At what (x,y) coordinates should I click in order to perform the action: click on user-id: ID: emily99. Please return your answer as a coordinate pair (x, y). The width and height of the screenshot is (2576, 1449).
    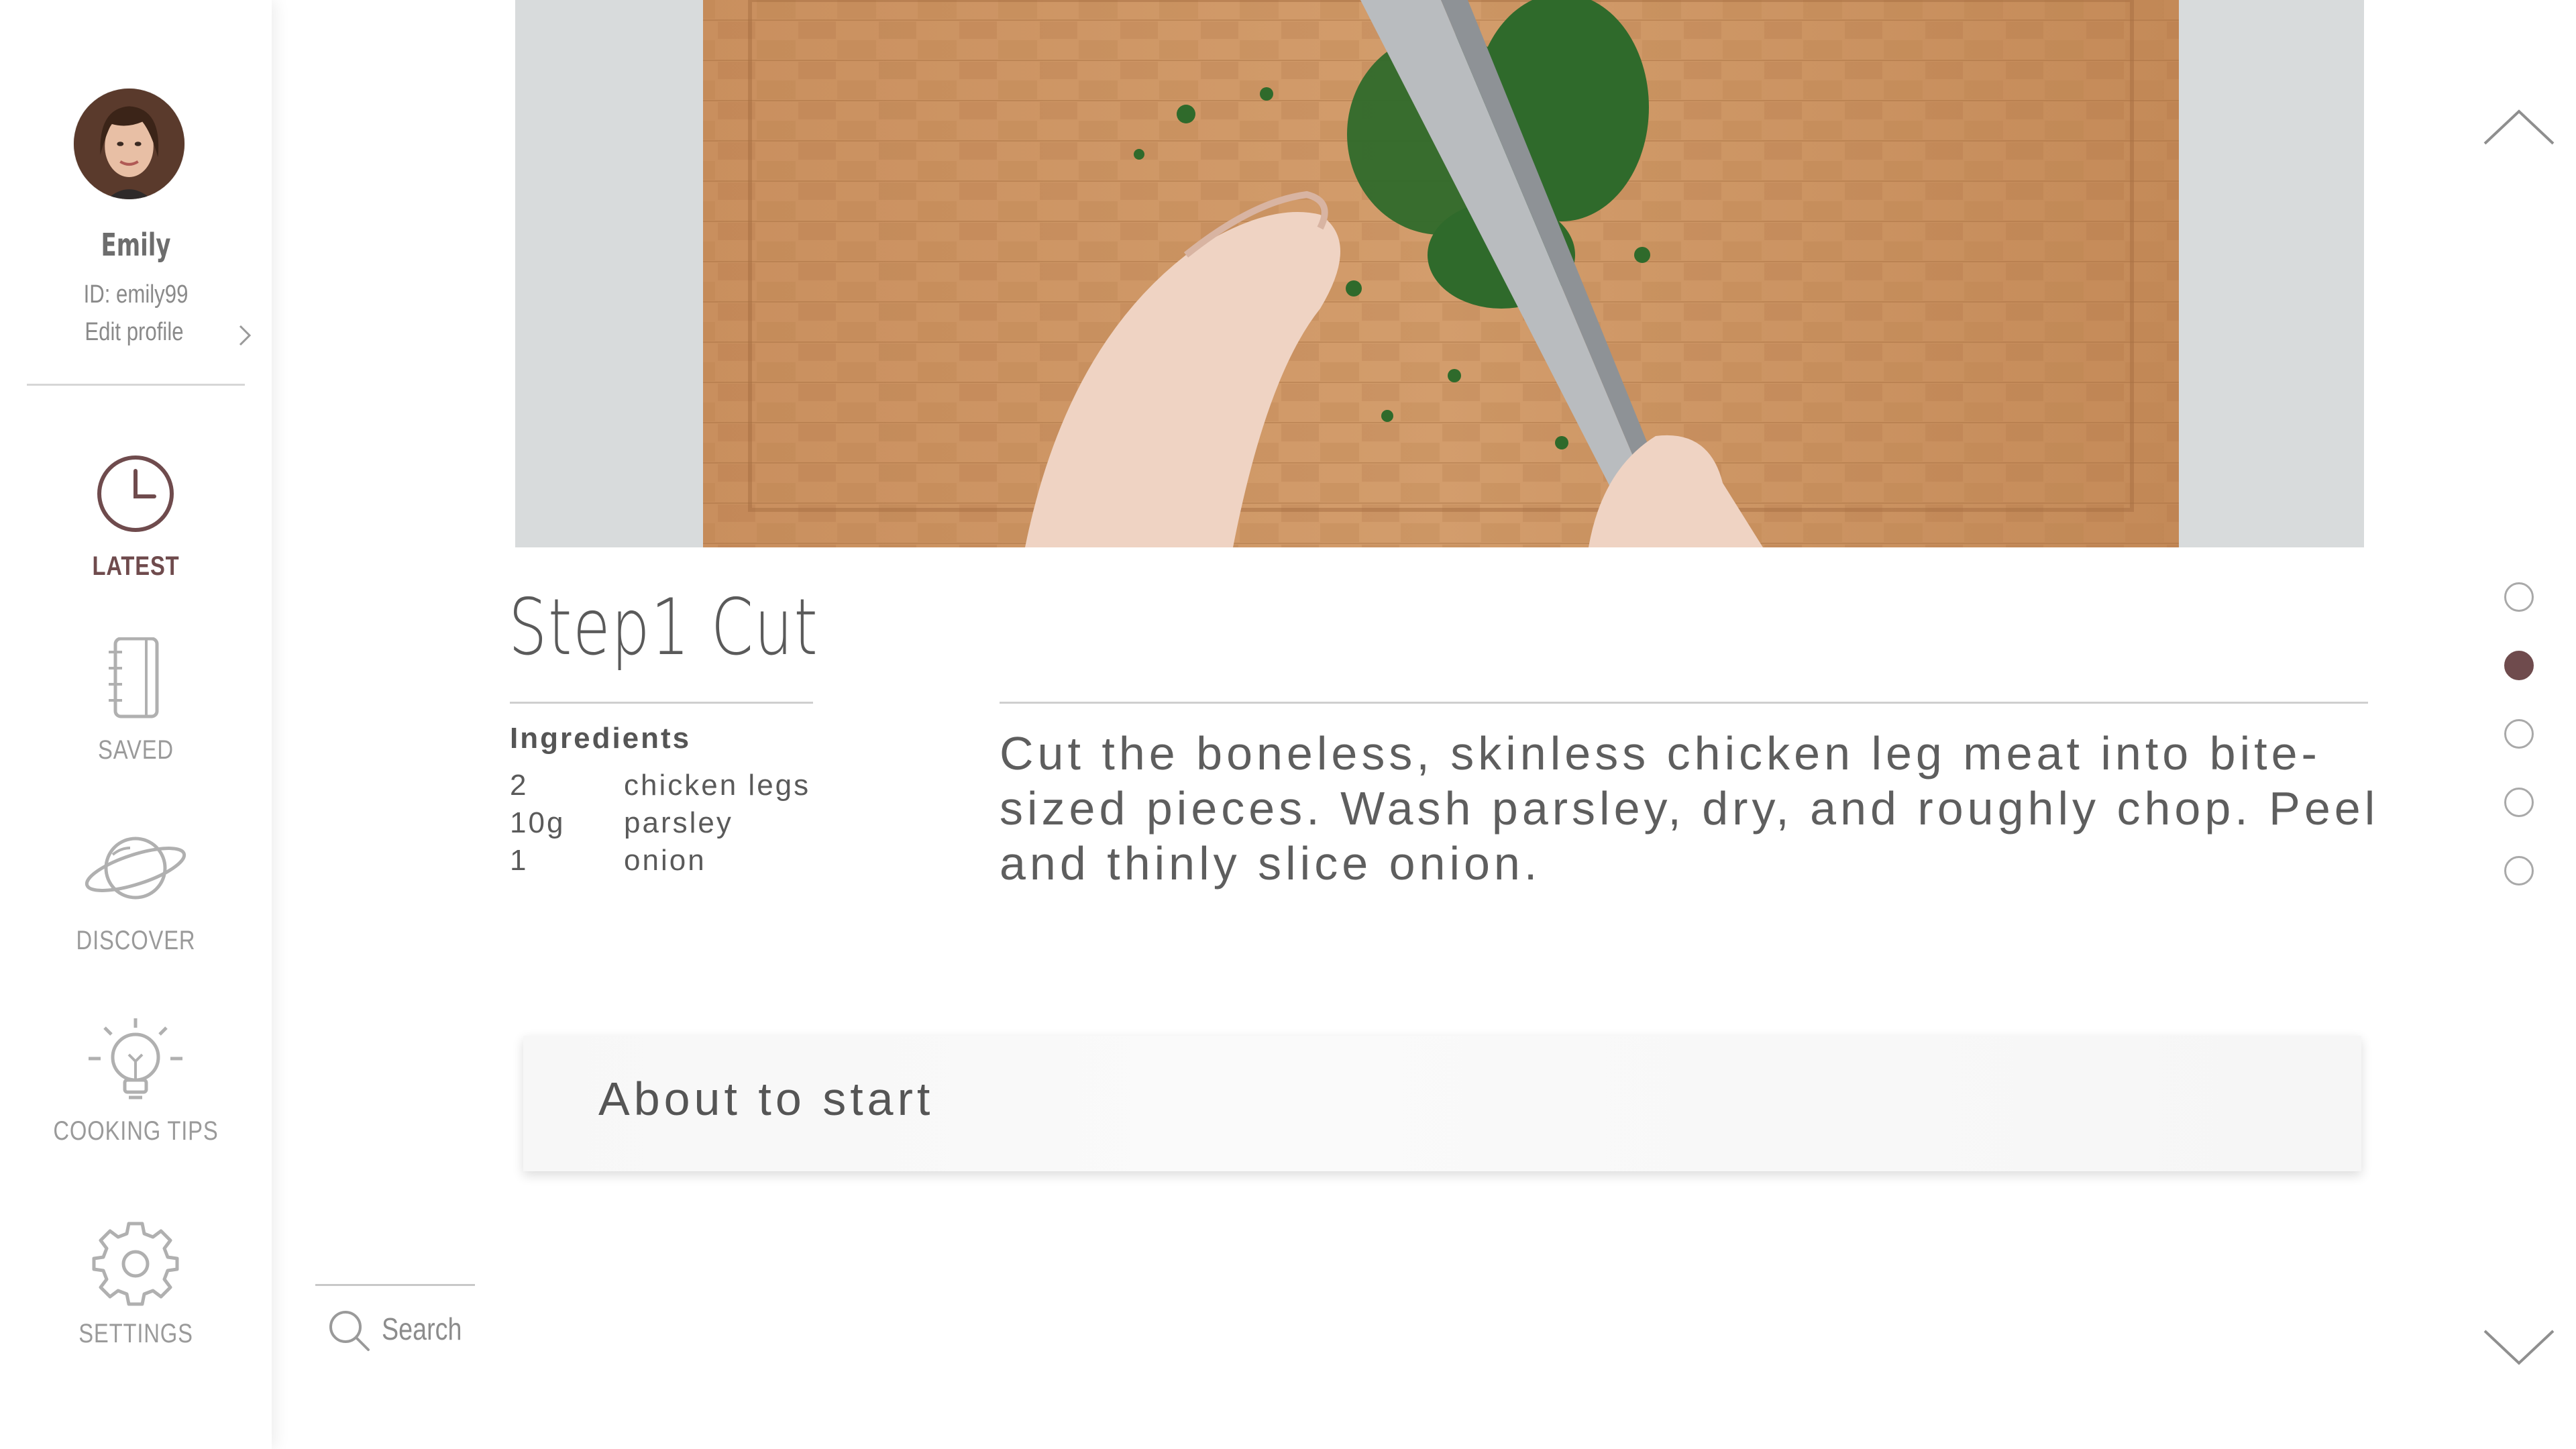
    Looking at the image, I should click on (136, 294).